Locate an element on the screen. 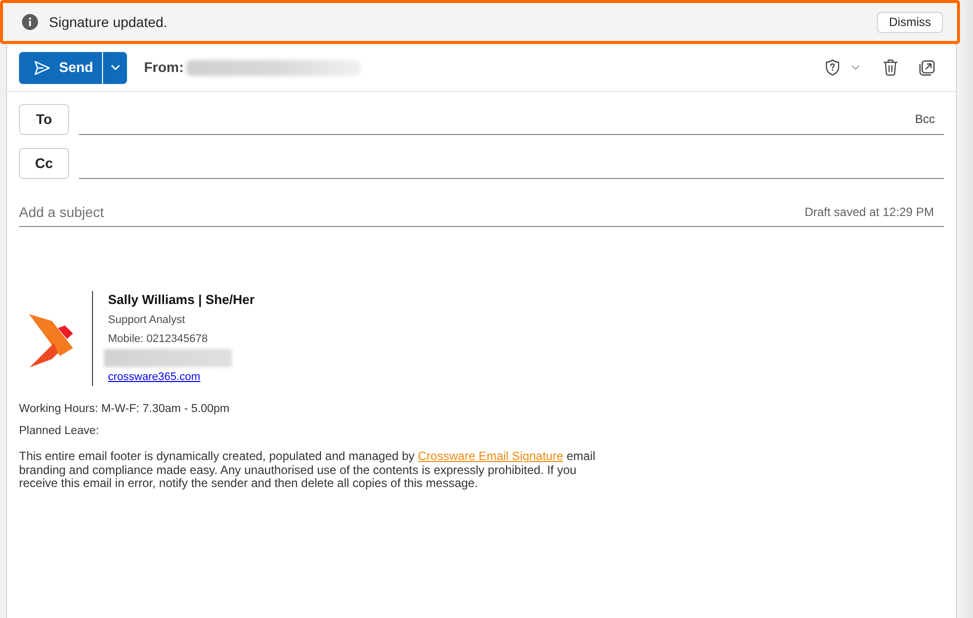 The height and width of the screenshot is (618, 973). website-link: crossware365.com is located at coordinates (154, 377).